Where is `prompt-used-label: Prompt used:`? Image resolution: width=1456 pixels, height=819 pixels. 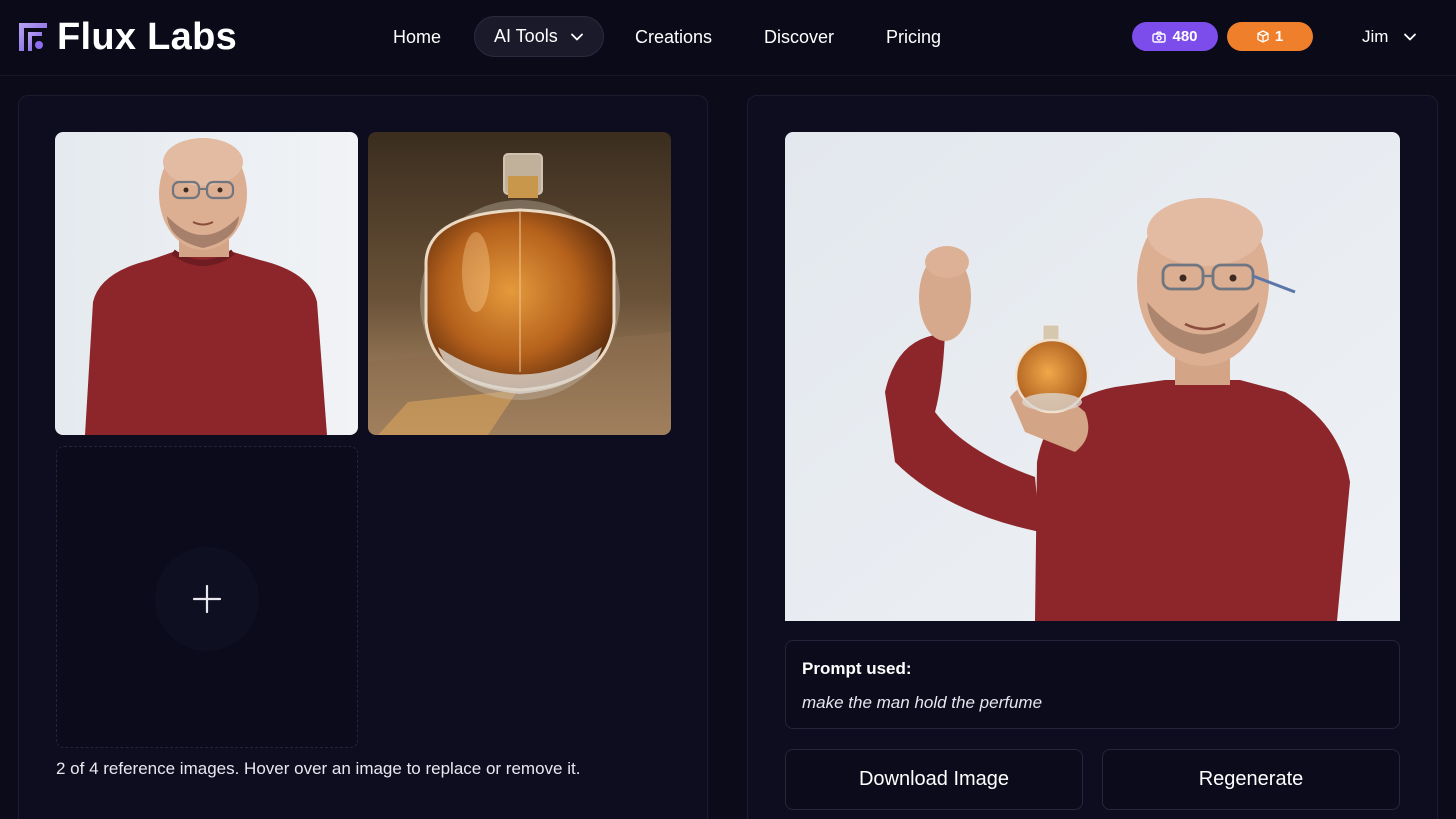
prompt-used-label: Prompt used: is located at coordinates (857, 668).